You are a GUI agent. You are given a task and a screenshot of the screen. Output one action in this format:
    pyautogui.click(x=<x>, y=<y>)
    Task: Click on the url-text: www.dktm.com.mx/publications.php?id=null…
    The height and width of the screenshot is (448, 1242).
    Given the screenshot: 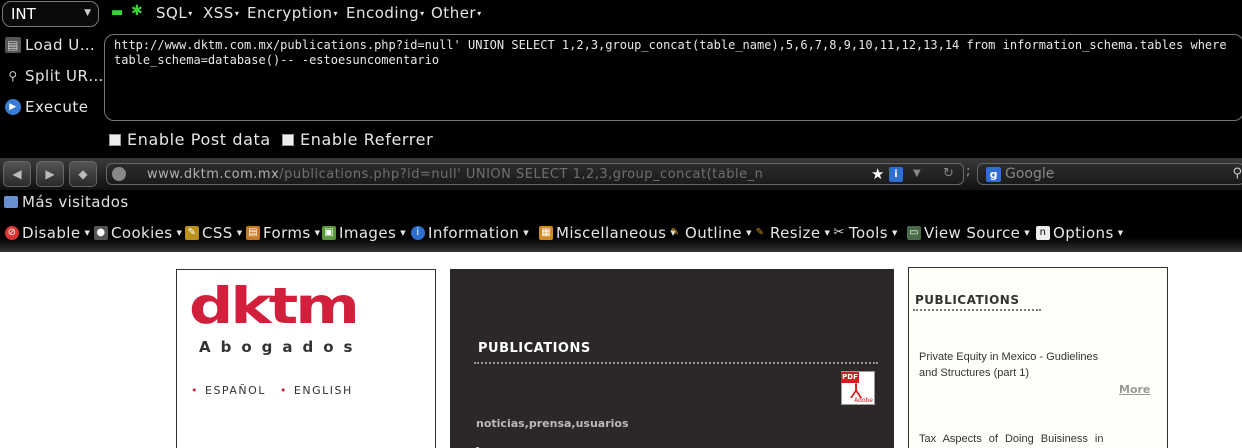 What is the action you would take?
    pyautogui.click(x=507, y=174)
    